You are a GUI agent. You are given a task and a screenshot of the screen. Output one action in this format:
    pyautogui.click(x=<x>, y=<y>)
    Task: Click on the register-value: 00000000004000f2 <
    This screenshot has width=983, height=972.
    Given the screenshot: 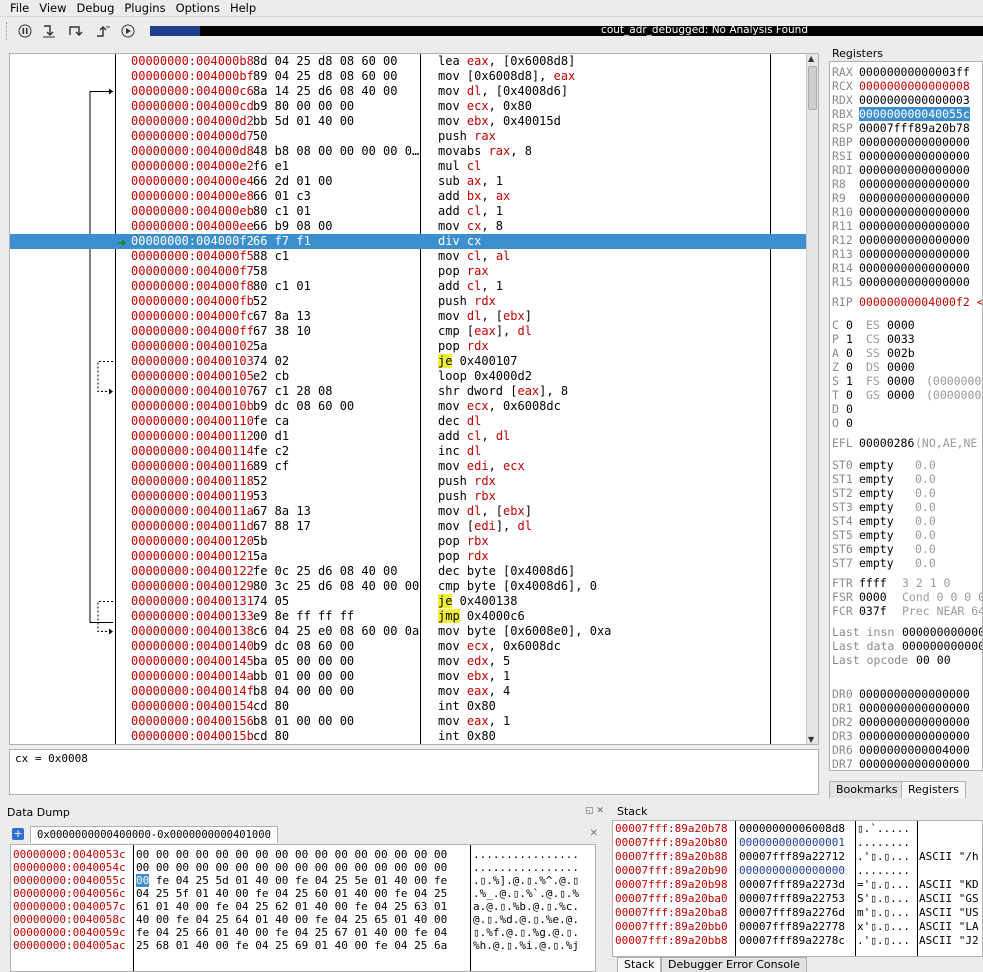 What is the action you would take?
    pyautogui.click(x=920, y=302)
    